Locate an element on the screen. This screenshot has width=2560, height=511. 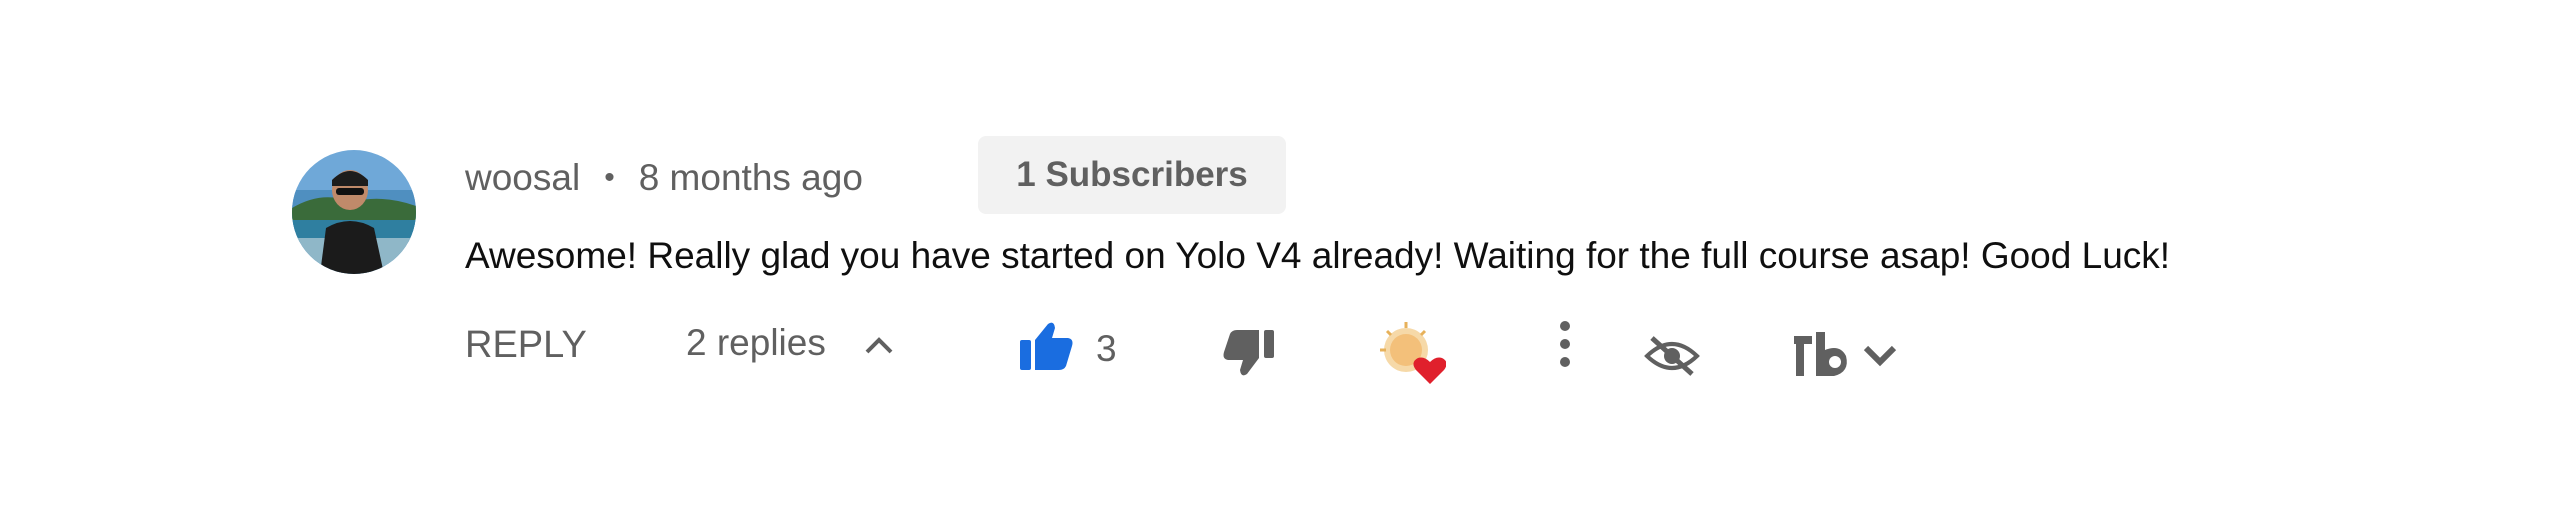
tubebuddy-icon is located at coordinates (1824, 357).